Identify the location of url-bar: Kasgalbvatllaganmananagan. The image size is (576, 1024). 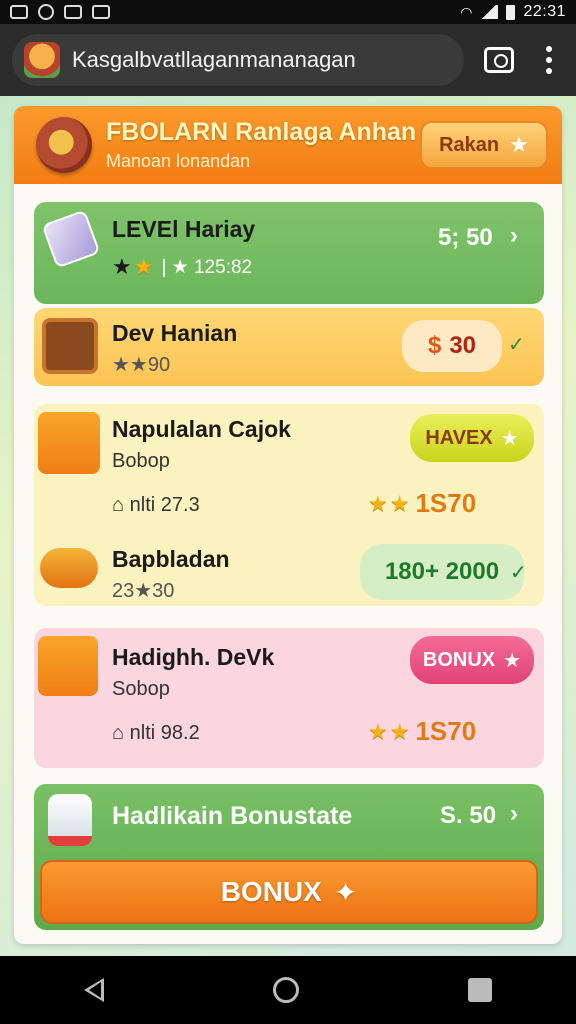
(238, 60).